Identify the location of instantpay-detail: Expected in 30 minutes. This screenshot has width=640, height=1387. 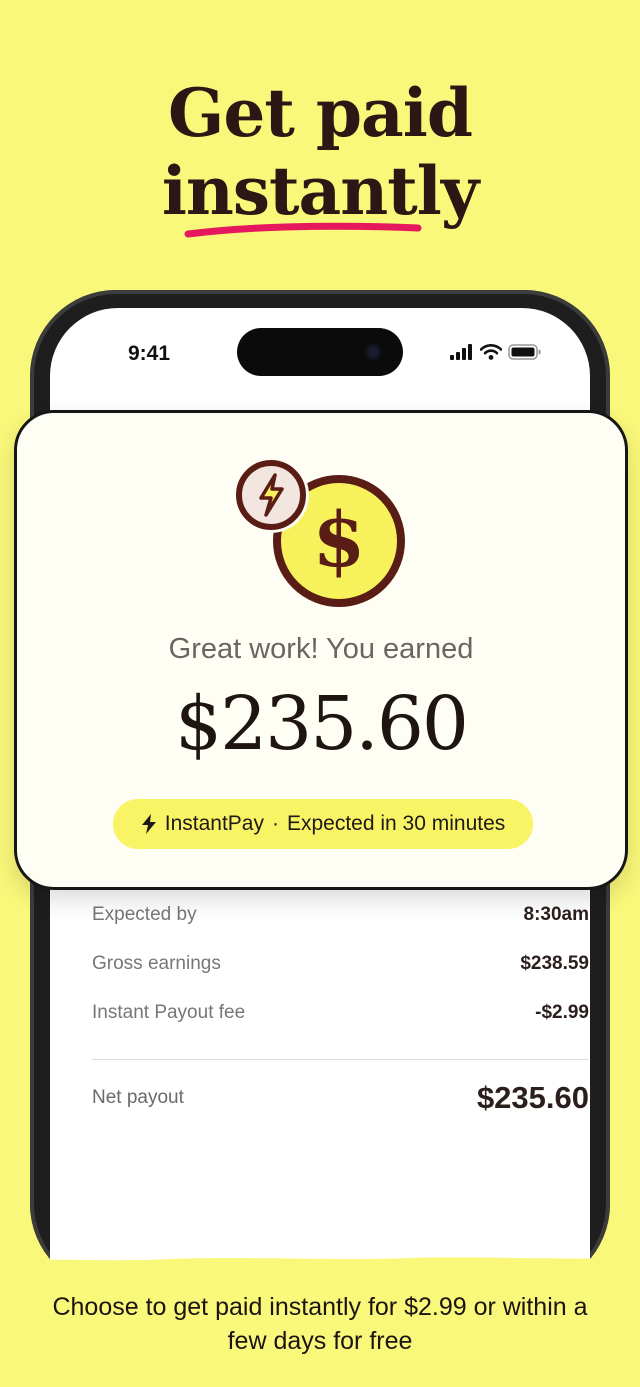
(396, 823).